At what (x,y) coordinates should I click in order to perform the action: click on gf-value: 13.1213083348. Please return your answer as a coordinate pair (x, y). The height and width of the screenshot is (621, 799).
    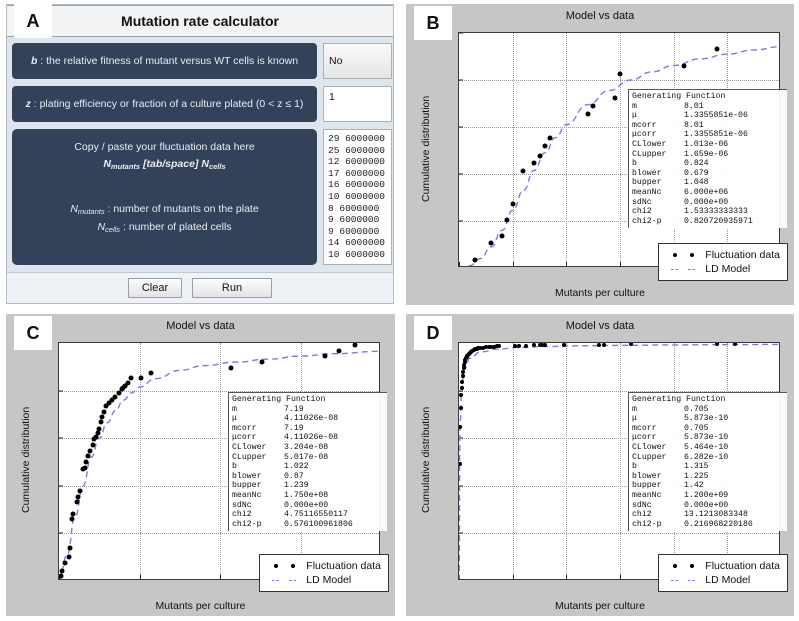
    Looking at the image, I should click on (716, 515).